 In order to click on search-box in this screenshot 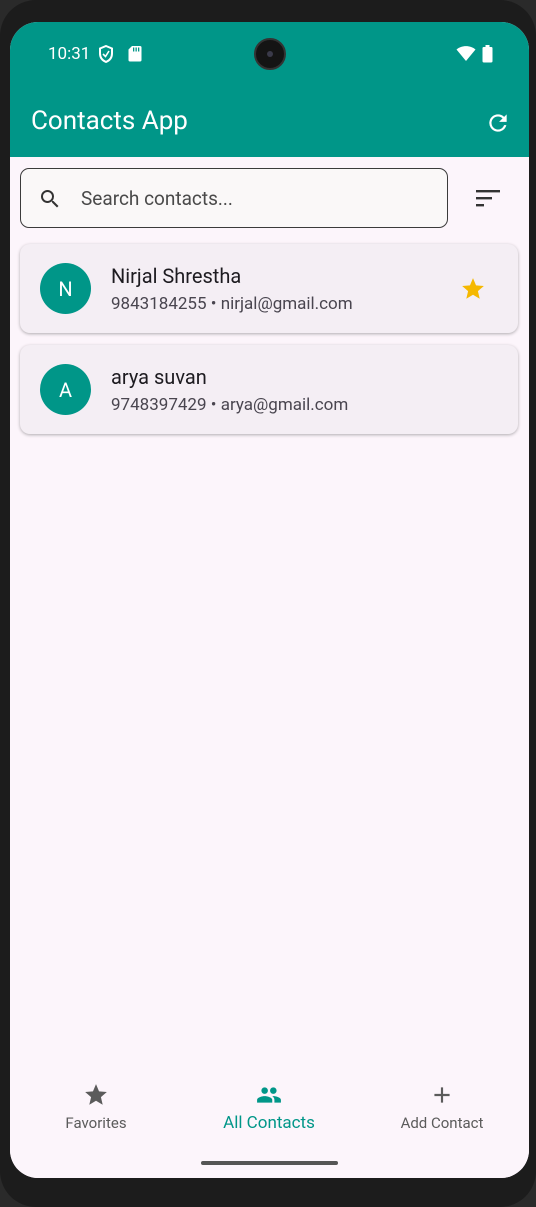, I will do `click(234, 198)`.